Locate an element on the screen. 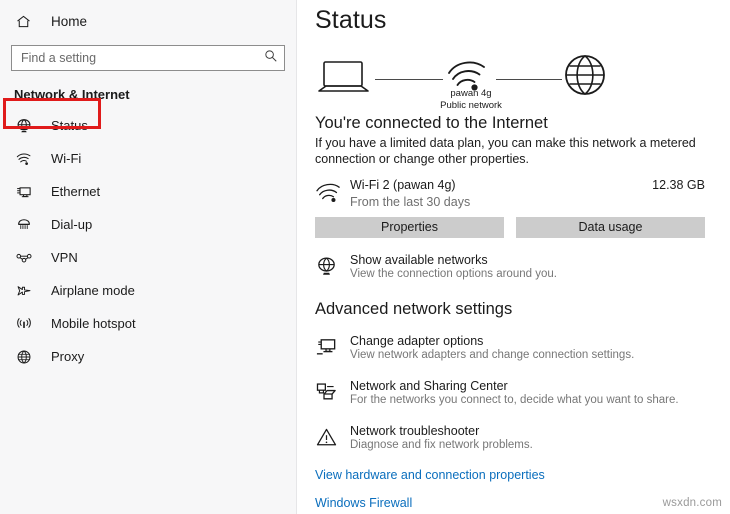  airplane-icon is located at coordinates (23, 290).